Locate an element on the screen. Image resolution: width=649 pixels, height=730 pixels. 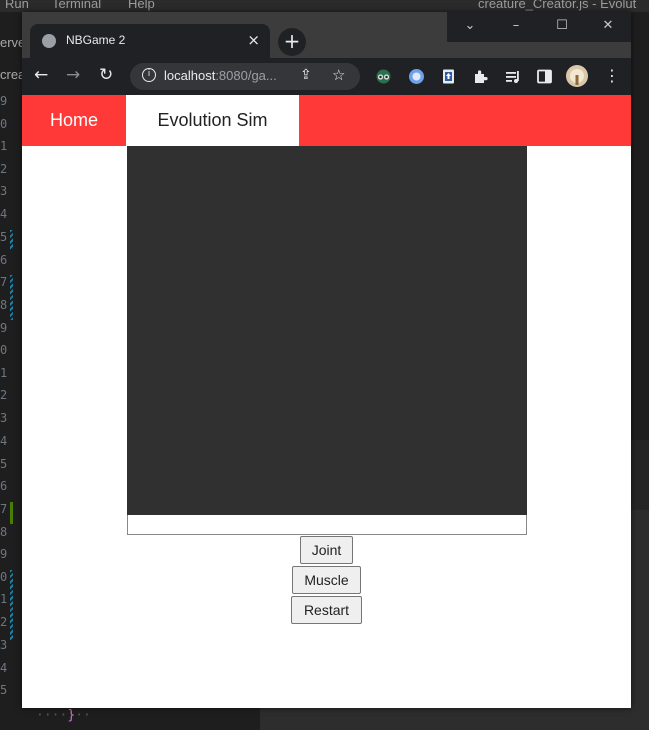
forward-icon: → is located at coordinates (73, 75).